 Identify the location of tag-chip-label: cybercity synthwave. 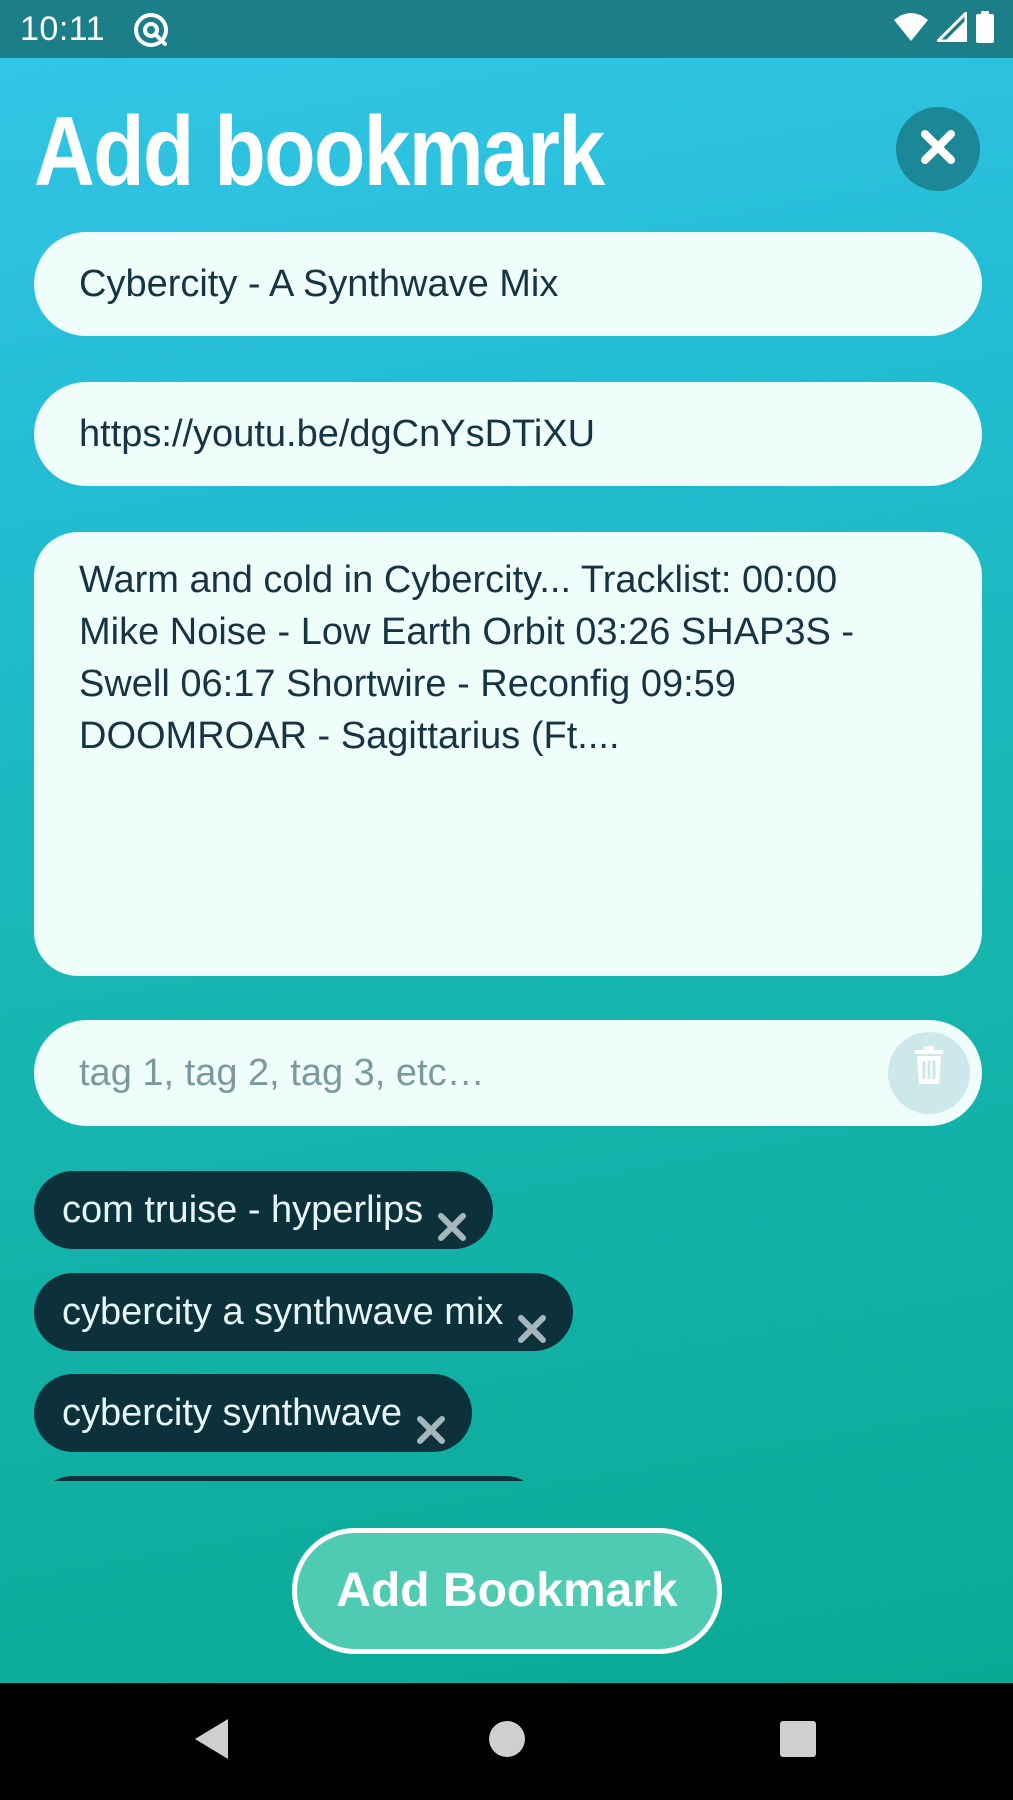
(232, 1413).